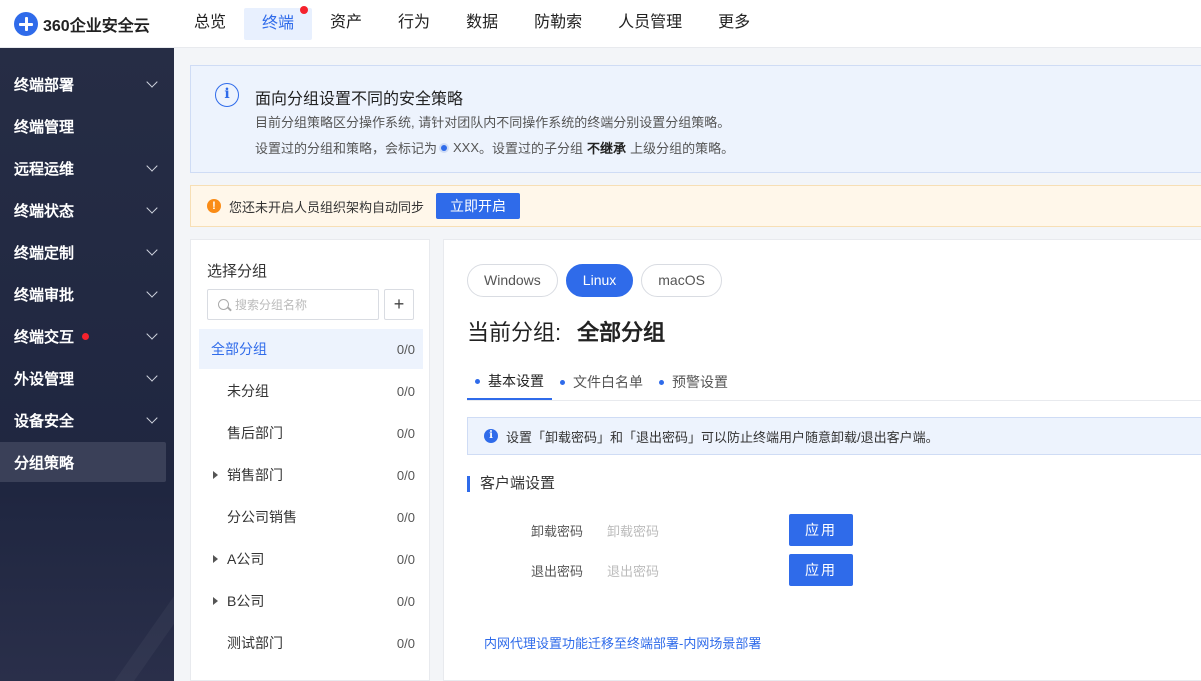 This screenshot has height=681, width=1201. I want to click on nav-item-endpoint: 终端, so click(278, 22).